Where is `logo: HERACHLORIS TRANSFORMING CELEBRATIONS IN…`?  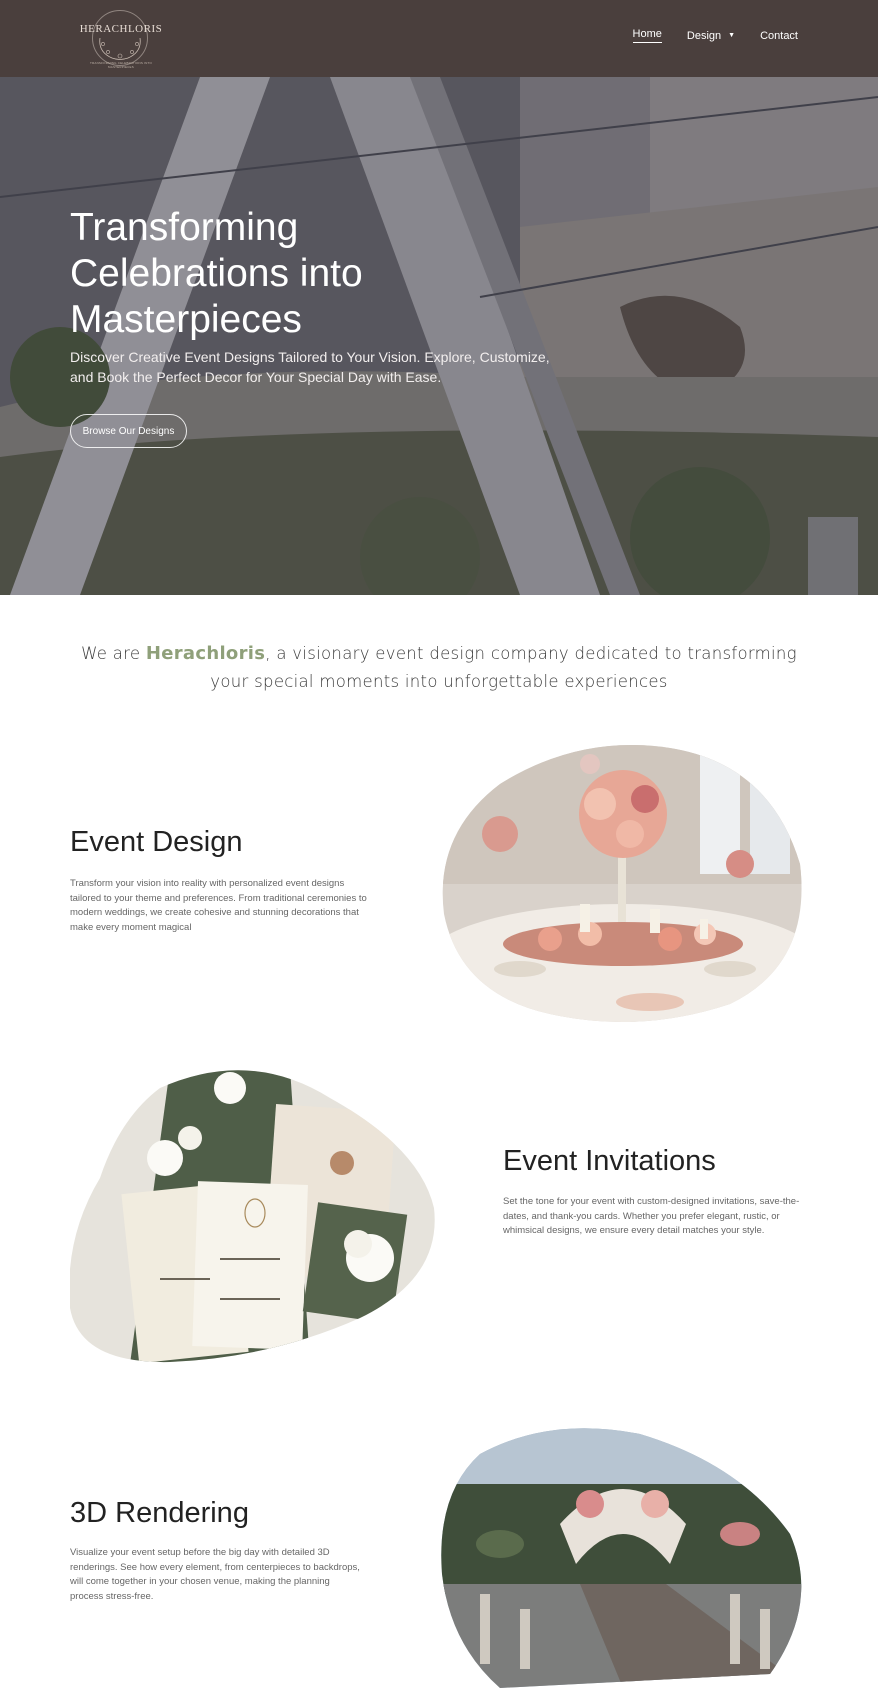 logo: HERACHLORIS TRANSFORMING CELEBRATIONS IN… is located at coordinates (121, 38).